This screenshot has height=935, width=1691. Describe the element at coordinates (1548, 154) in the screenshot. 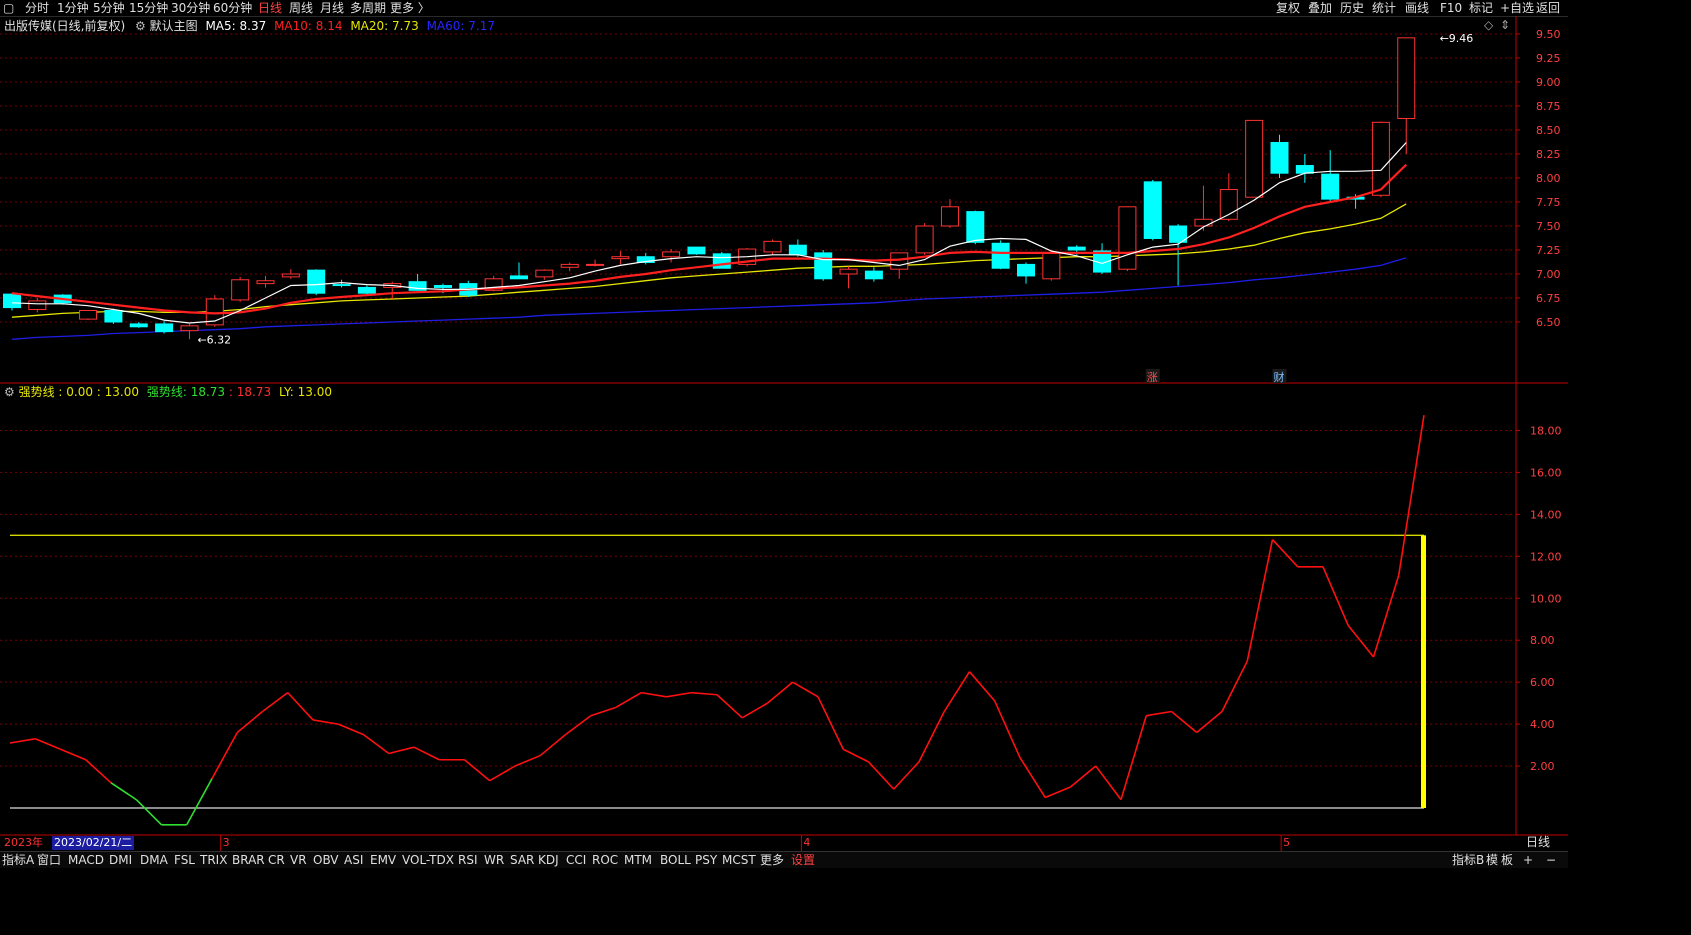

I see `main-tick-label-7: 8.25` at that location.